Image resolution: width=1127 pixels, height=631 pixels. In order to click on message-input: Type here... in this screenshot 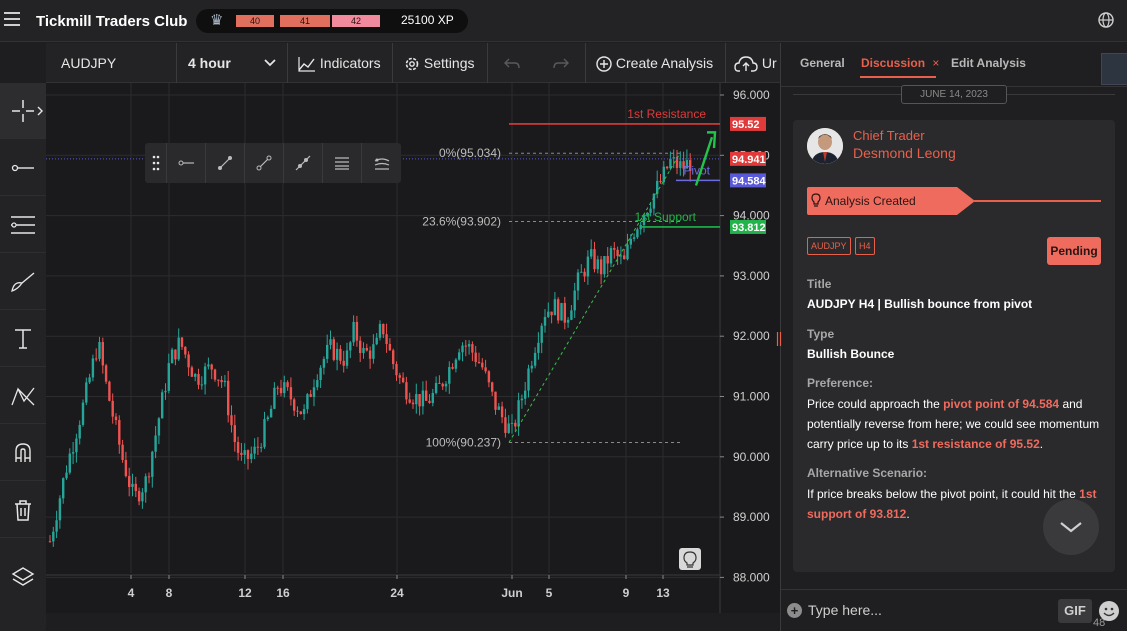, I will do `click(845, 610)`.